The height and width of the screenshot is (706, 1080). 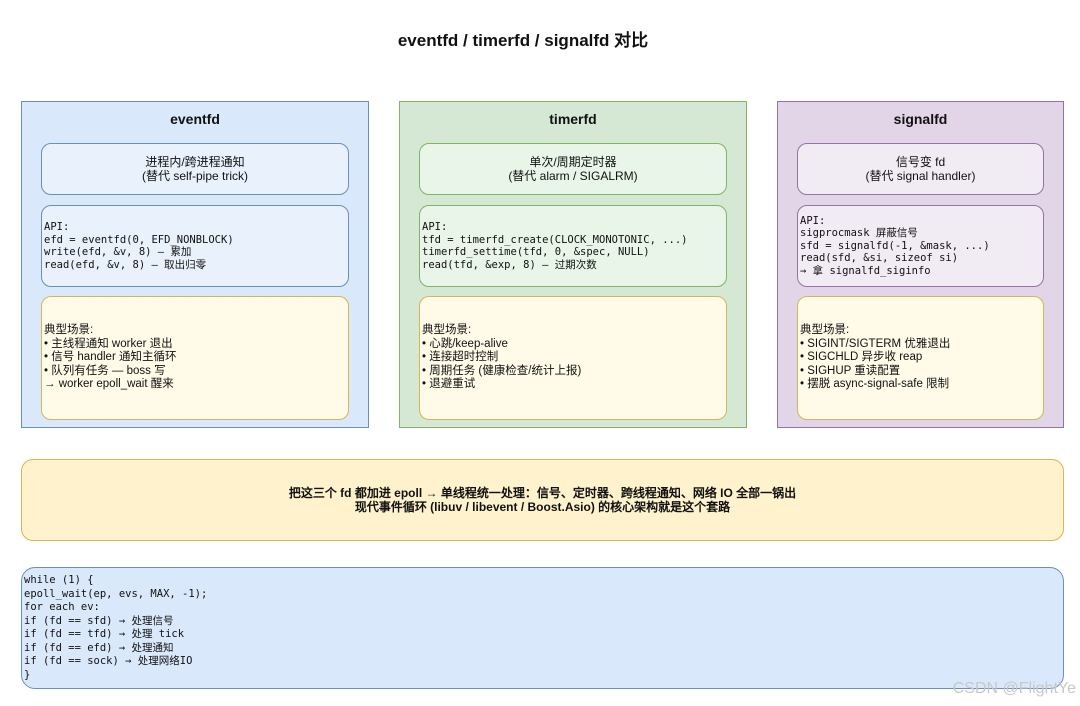 I want to click on watermark: CSDN @FlightYe, so click(x=1014, y=688).